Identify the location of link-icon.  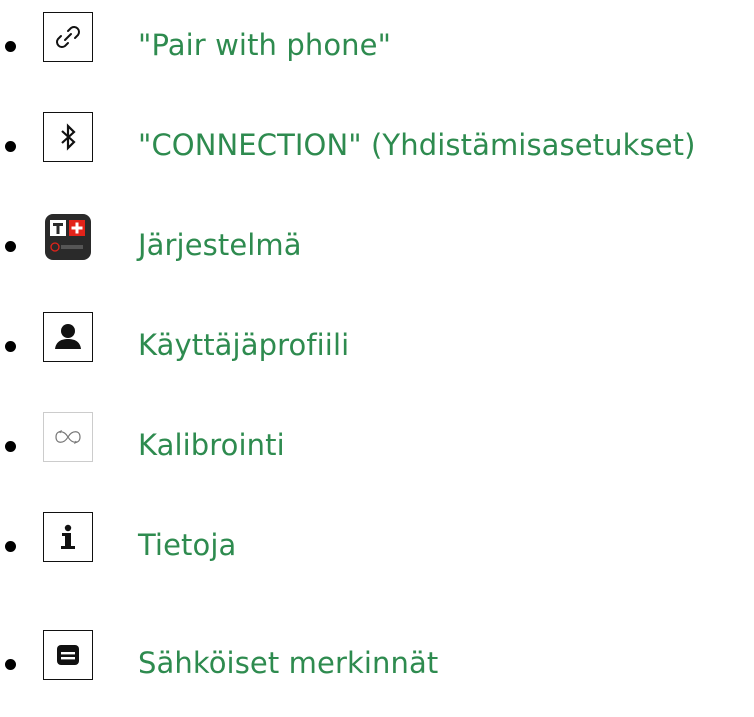
(68, 37).